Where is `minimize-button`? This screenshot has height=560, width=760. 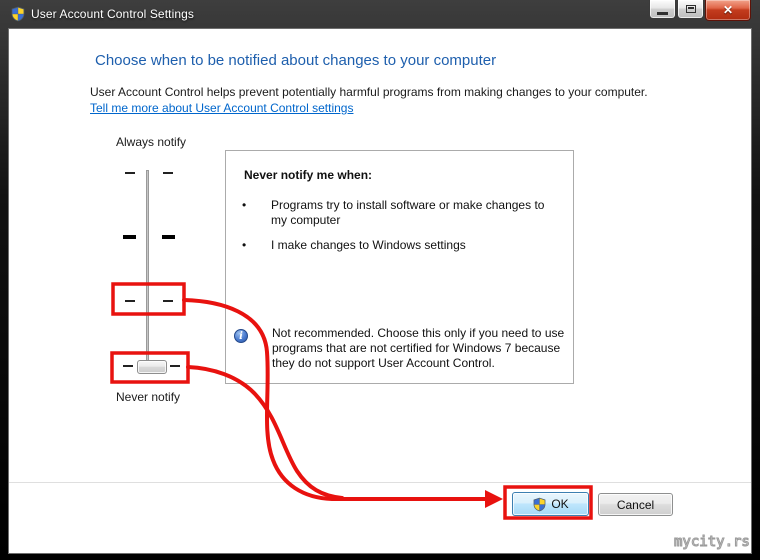
minimize-button is located at coordinates (662, 9).